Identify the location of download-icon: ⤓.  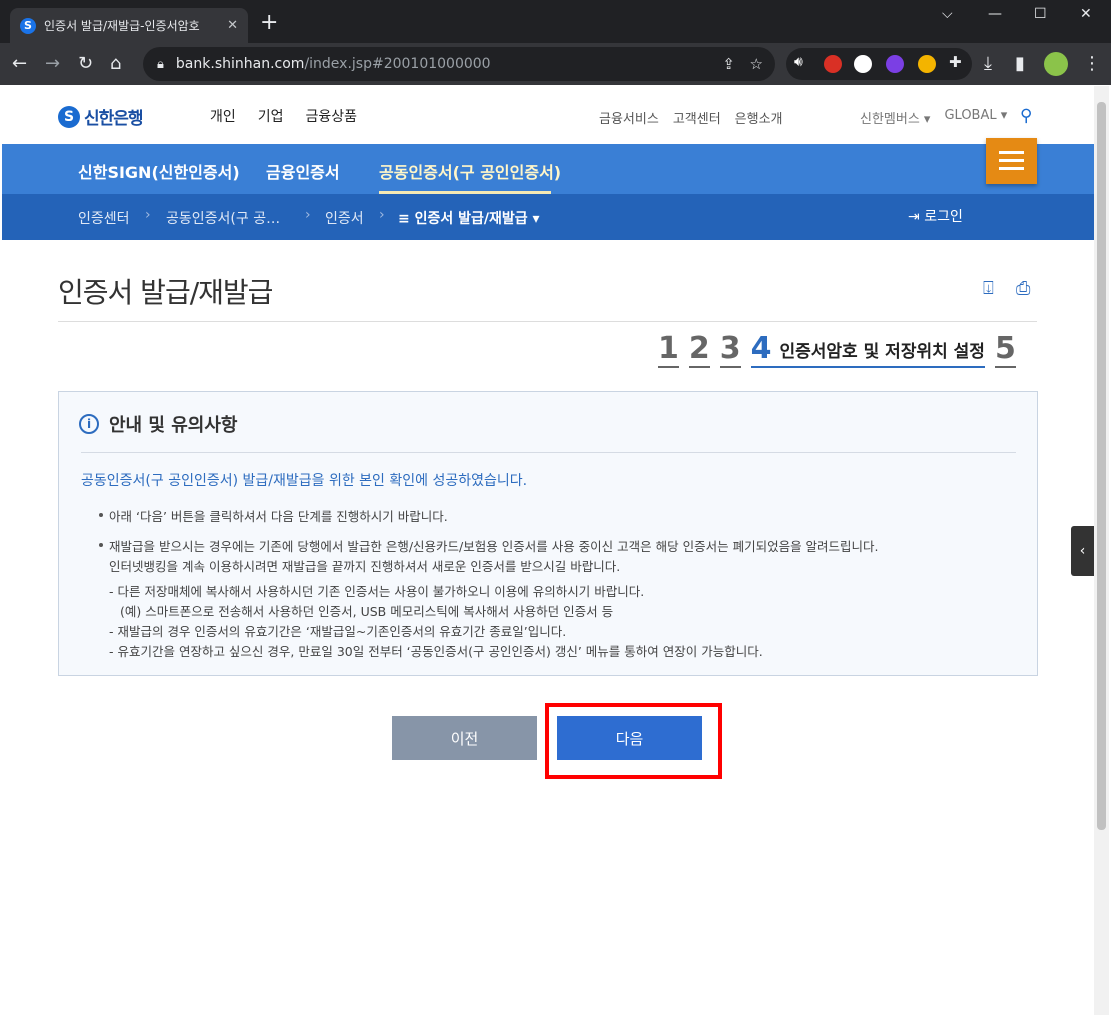
(988, 64).